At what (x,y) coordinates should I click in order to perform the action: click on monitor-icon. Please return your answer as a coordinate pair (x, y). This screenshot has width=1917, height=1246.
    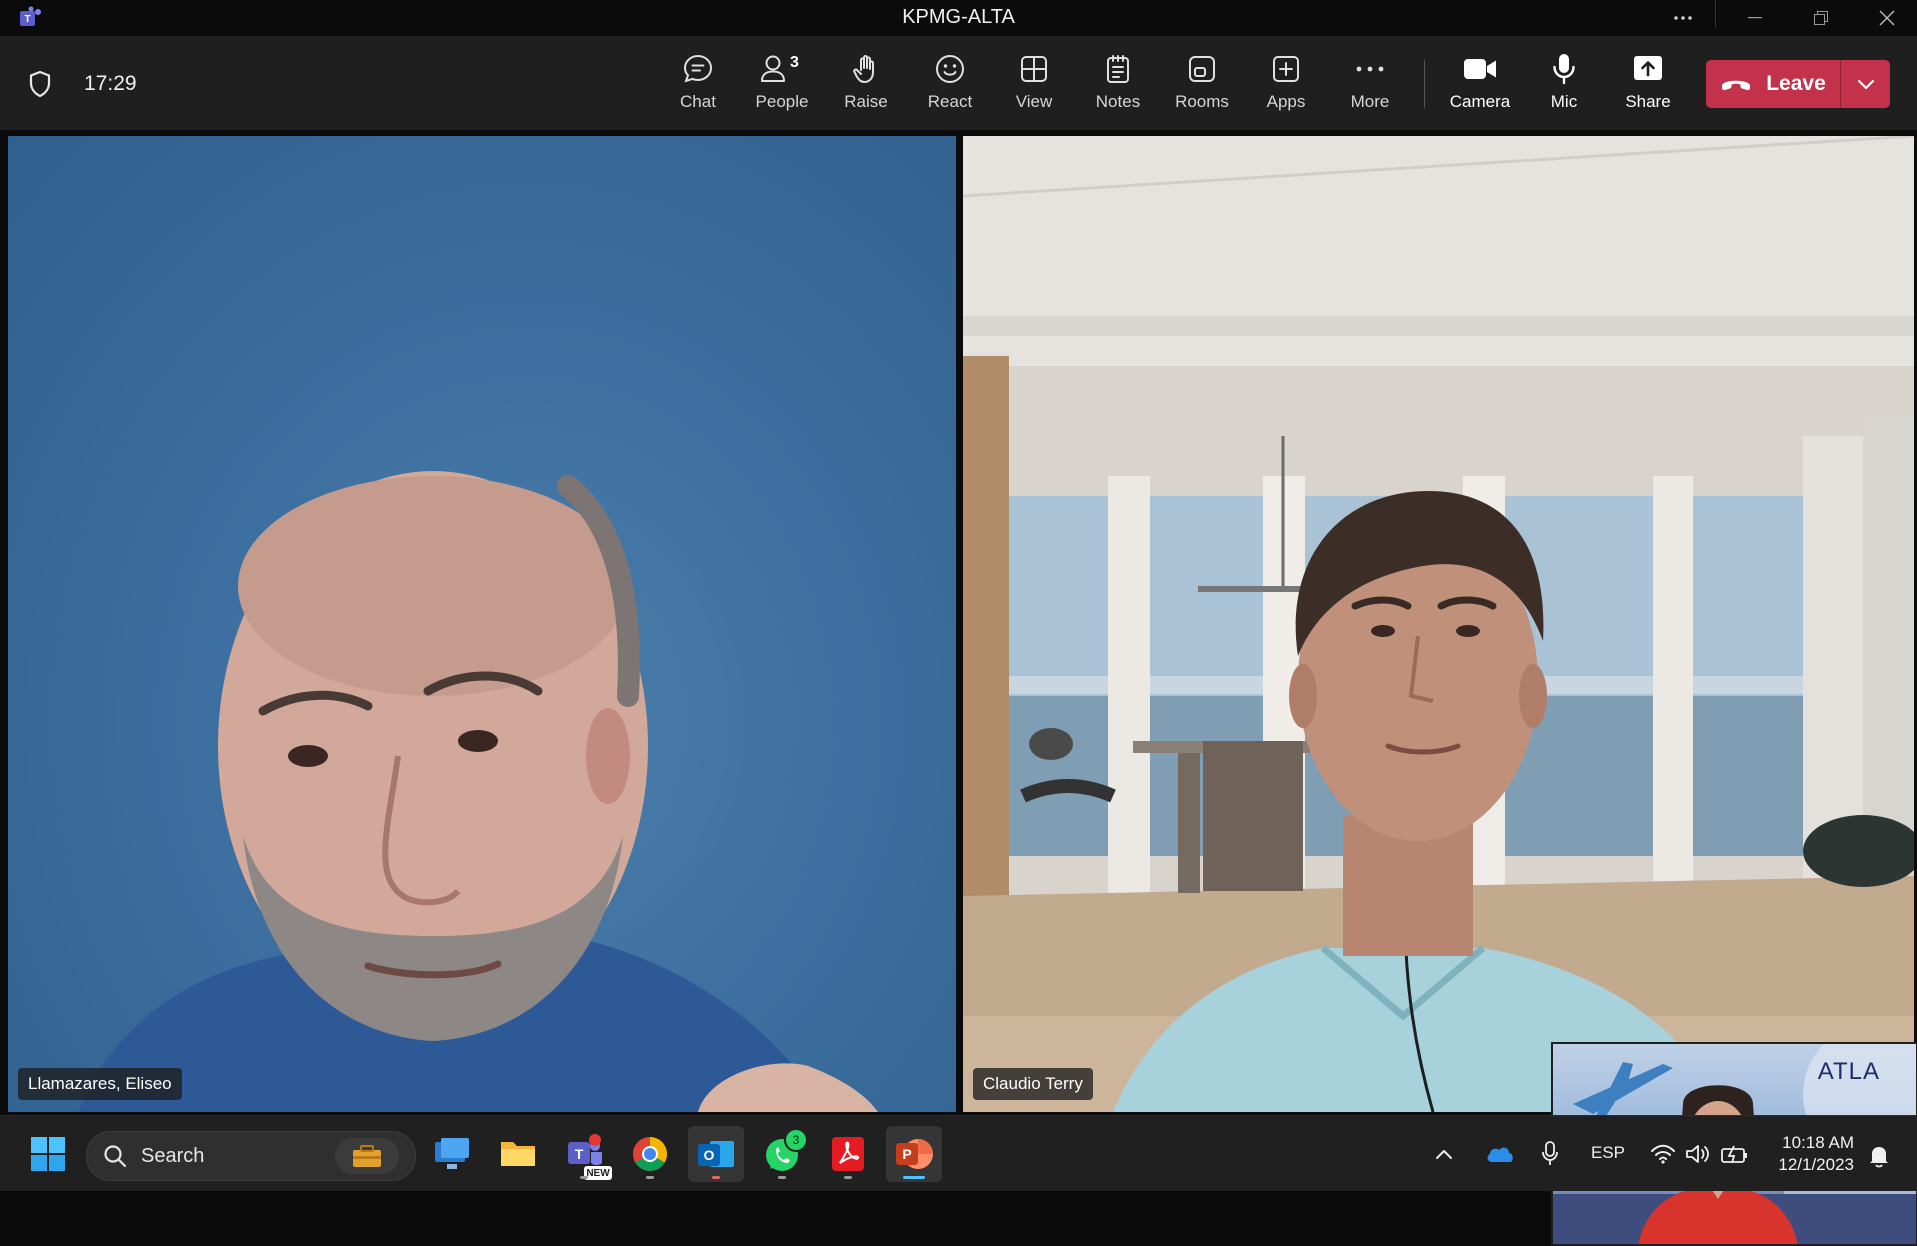
    Looking at the image, I should click on (452, 1153).